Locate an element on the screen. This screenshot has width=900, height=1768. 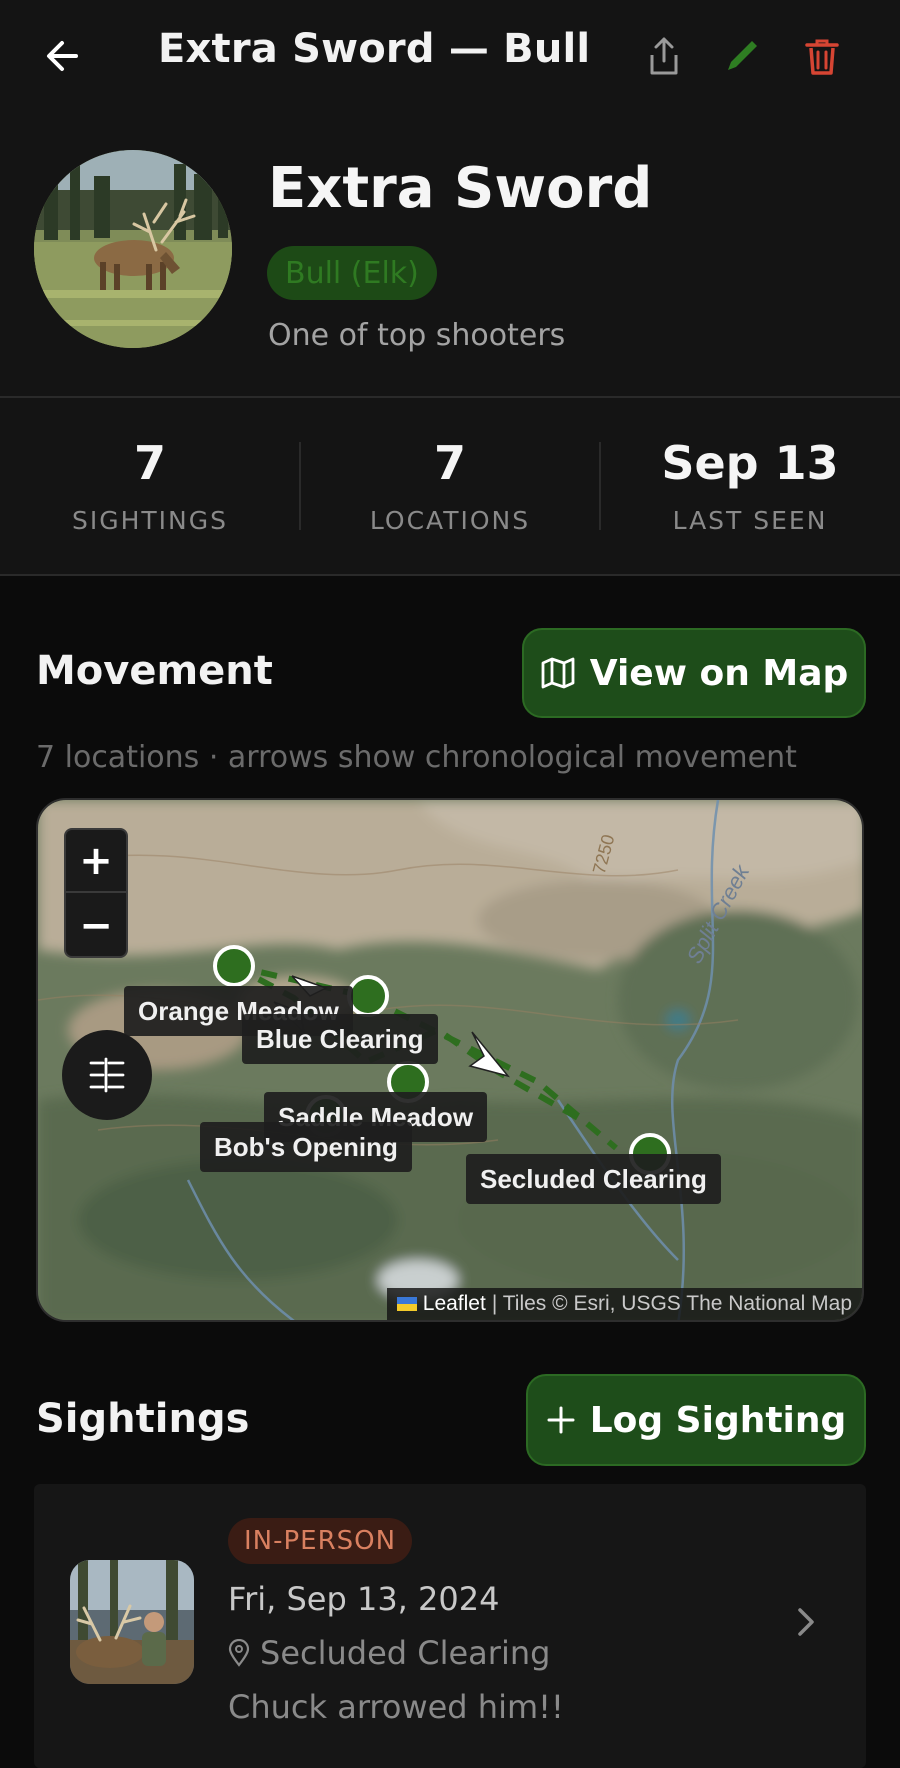
stat-value: Sep 13 is located at coordinates (750, 463).